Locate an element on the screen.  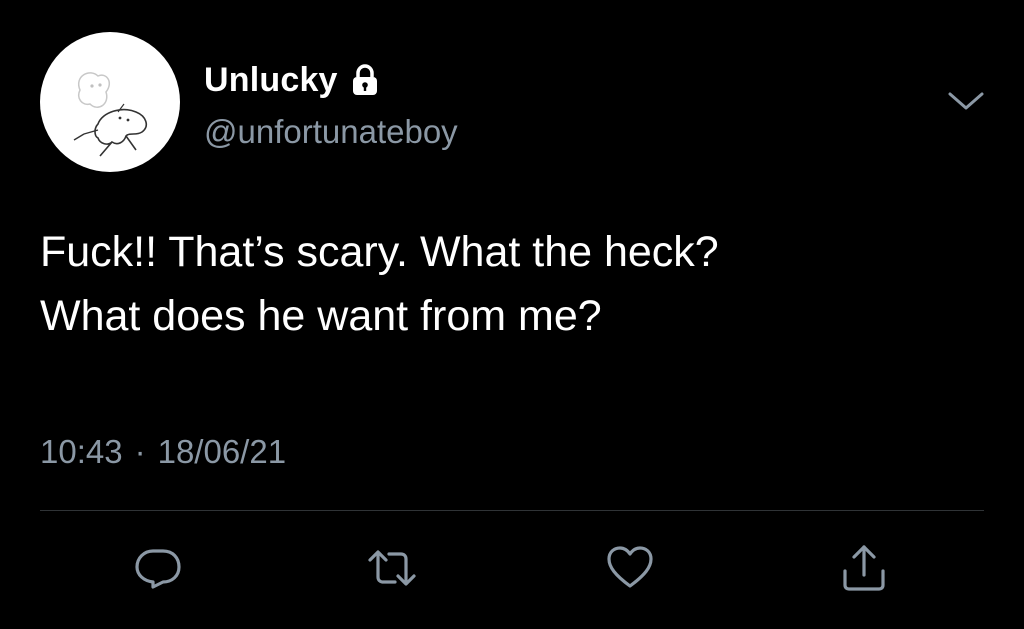
avatar is located at coordinates (110, 102).